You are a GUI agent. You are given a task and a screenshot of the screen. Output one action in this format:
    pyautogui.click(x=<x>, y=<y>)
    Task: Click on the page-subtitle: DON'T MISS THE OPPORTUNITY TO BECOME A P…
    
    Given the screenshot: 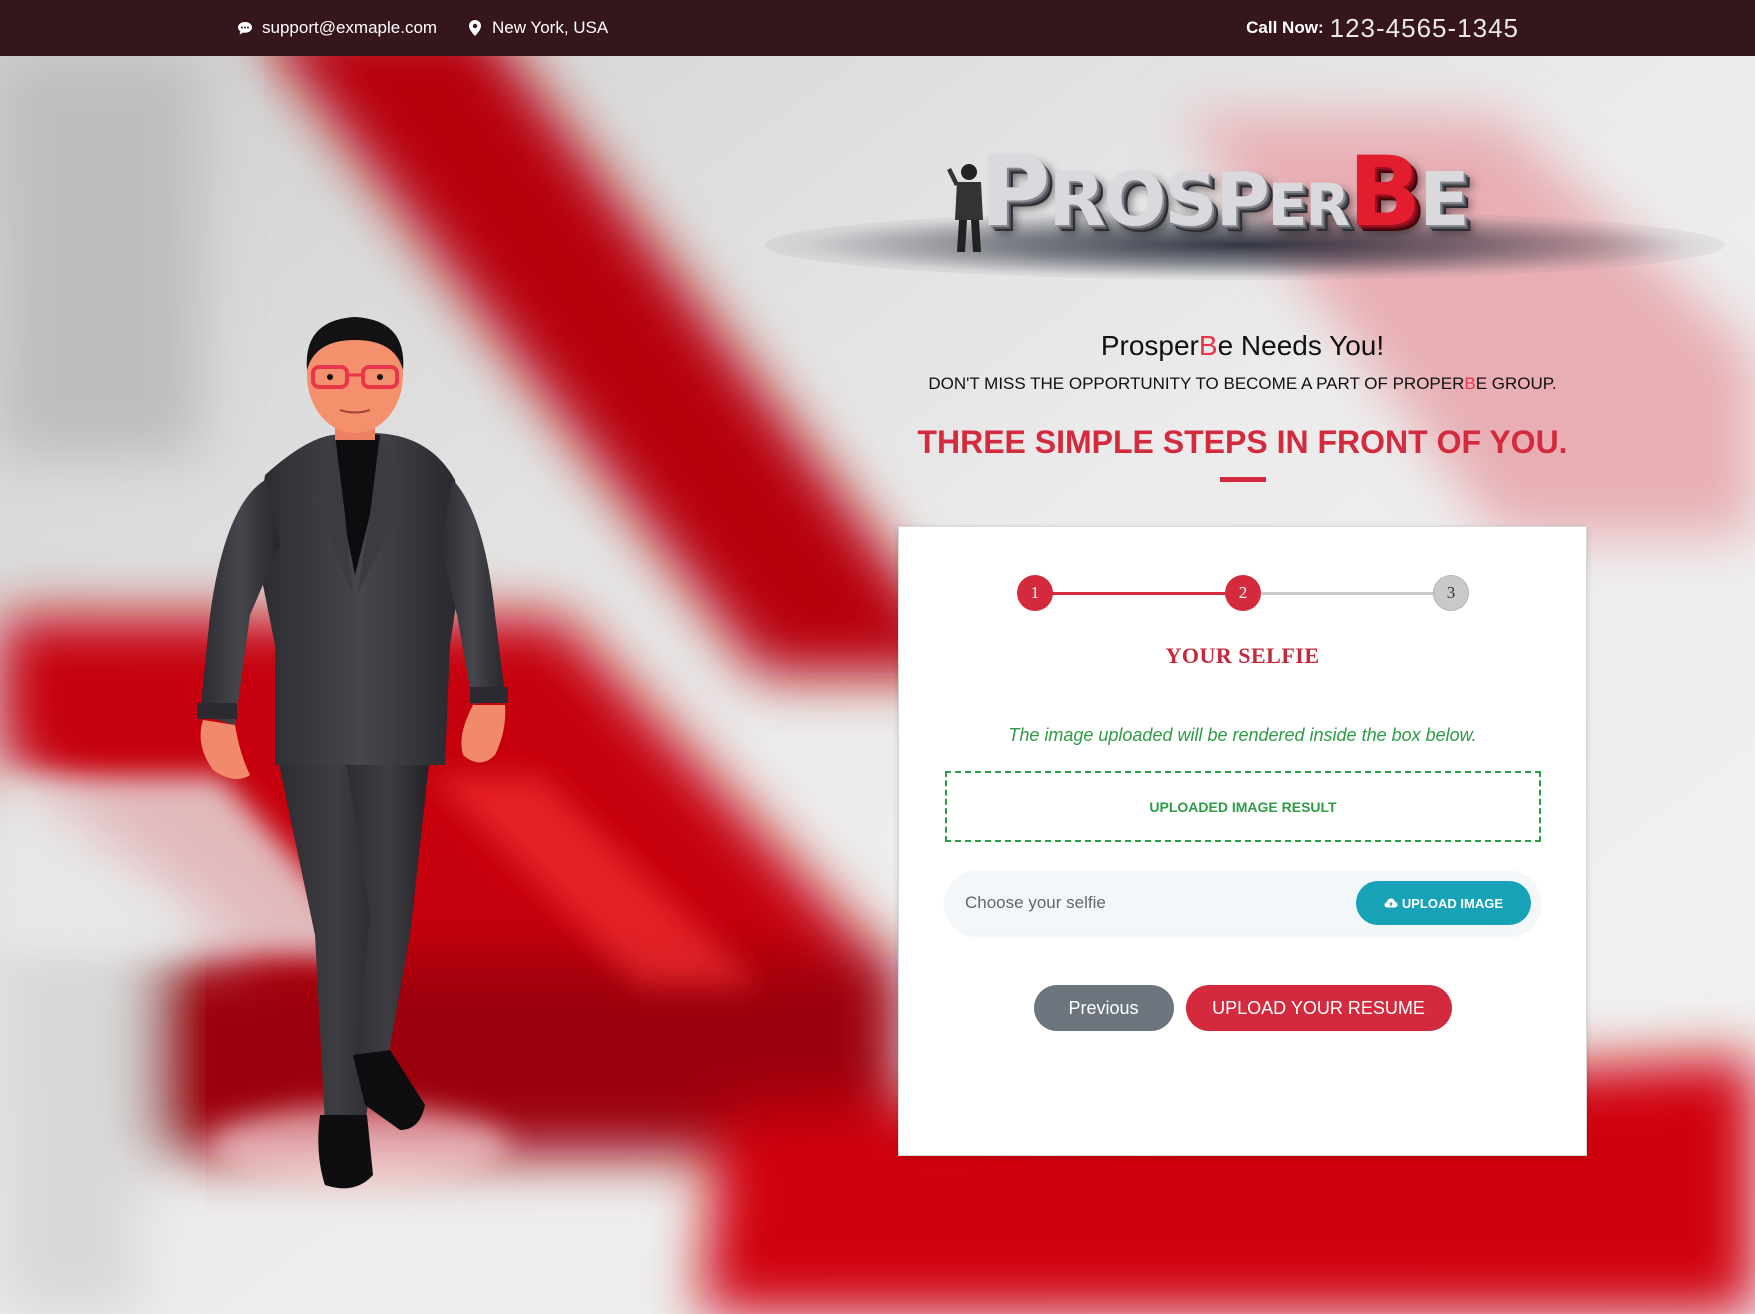 What is the action you would take?
    pyautogui.click(x=1242, y=383)
    